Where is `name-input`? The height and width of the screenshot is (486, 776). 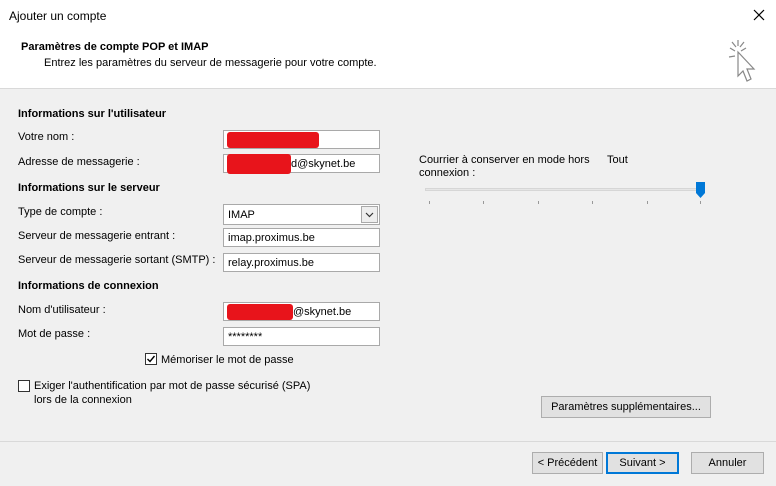
name-input is located at coordinates (301, 139).